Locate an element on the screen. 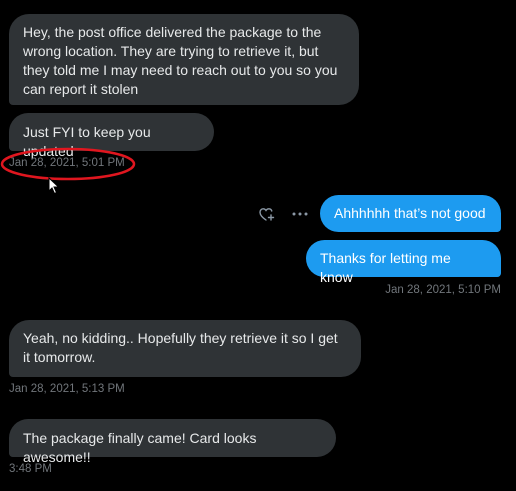 This screenshot has height=491, width=516. message-timestamp: Jan 28, 2021, 5:10 PM is located at coordinates (443, 290).